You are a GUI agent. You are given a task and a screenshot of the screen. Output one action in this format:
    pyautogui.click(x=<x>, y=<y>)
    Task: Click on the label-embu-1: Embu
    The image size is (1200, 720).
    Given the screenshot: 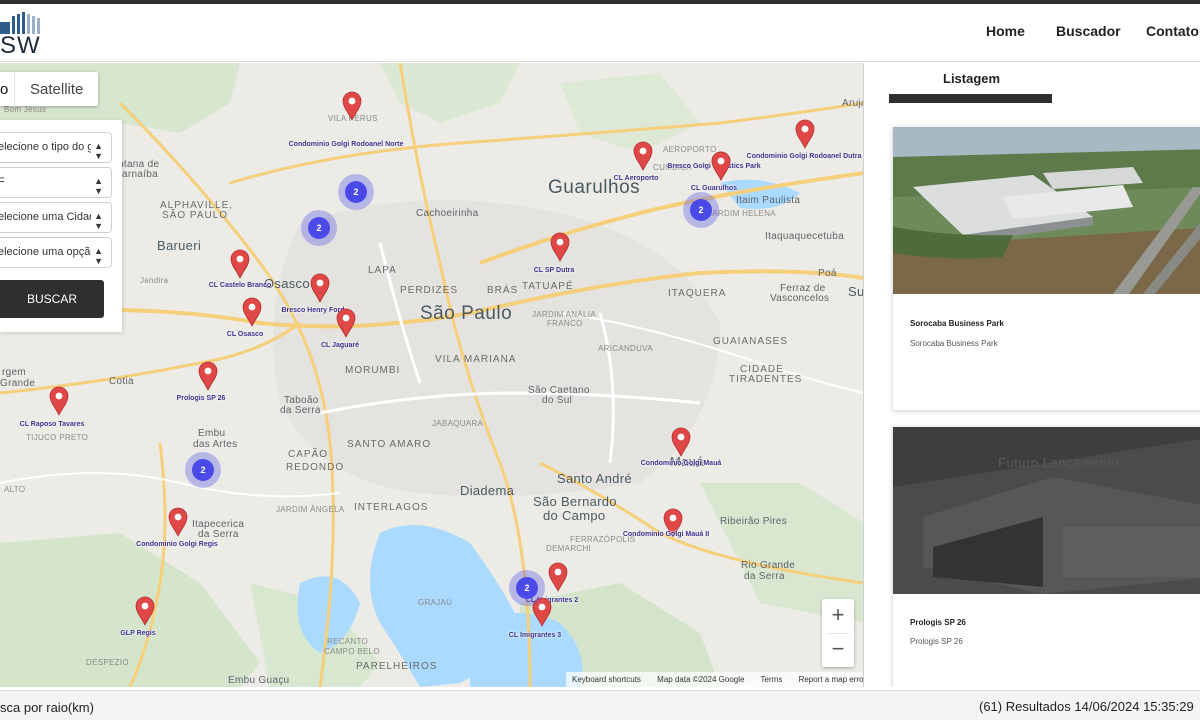 What is the action you would take?
    pyautogui.click(x=212, y=433)
    